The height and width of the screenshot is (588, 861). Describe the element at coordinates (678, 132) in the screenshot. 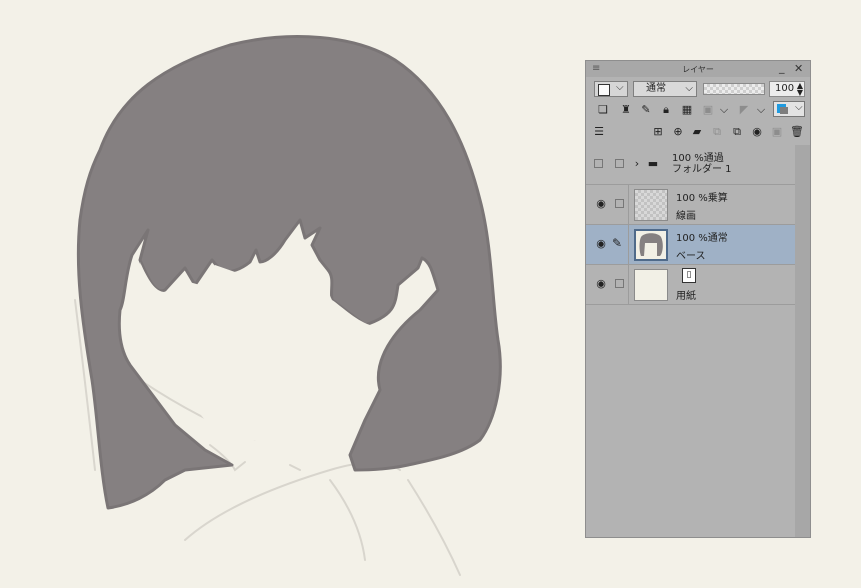

I see `new-vector-icon: ⊕` at that location.